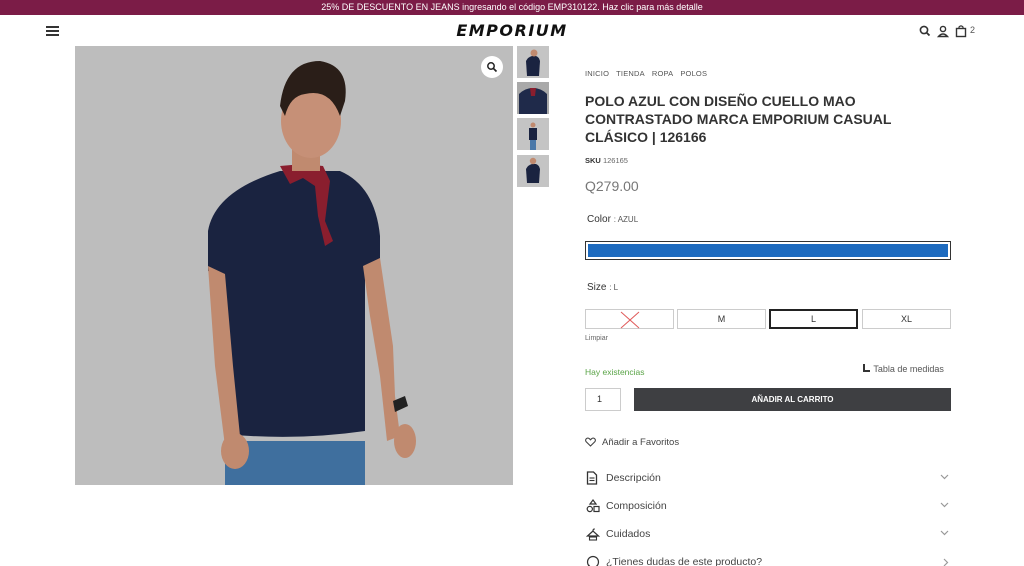  Describe the element at coordinates (615, 160) in the screenshot. I see `sku-value: 126165` at that location.